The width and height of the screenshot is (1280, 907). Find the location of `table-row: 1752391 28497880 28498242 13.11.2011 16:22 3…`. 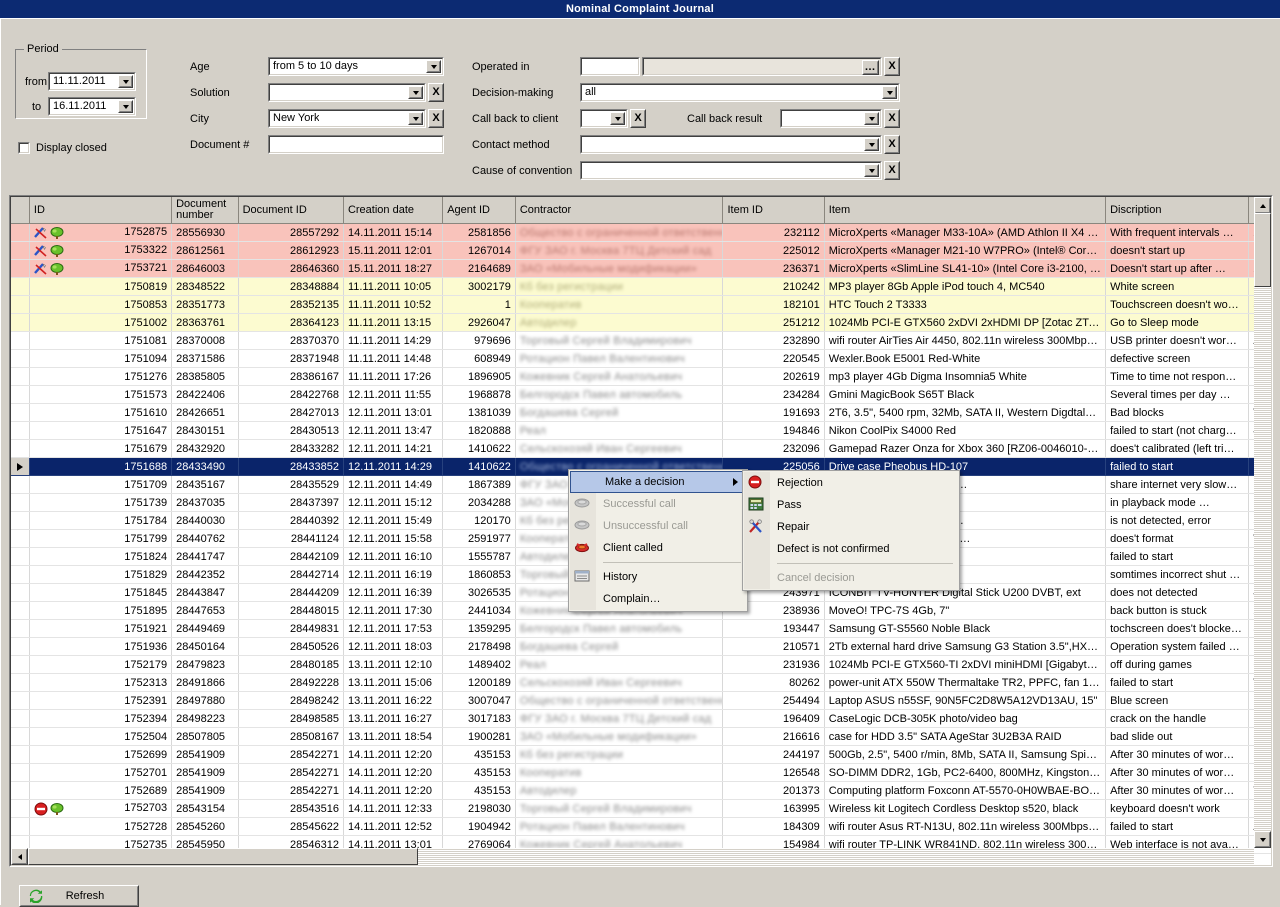

table-row: 1752391 28497880 28498242 13.11.2011 16:22 3… is located at coordinates (641, 700).